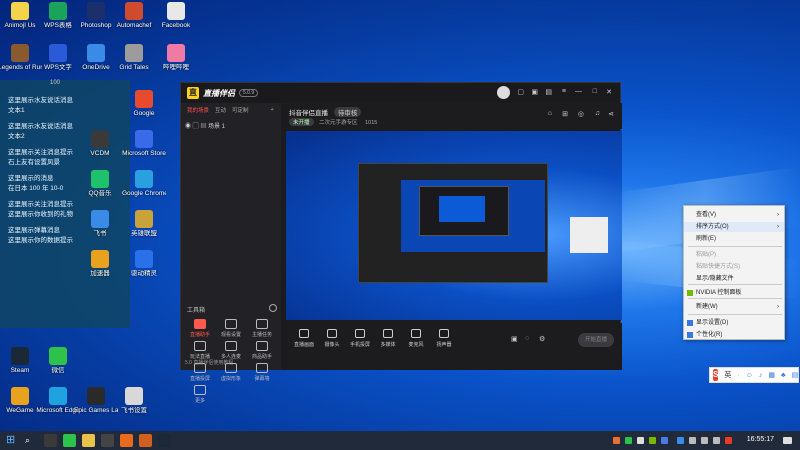 This screenshot has height=450, width=800. I want to click on desktop-shortcut: 哔哩哔哩, so click(176, 58).